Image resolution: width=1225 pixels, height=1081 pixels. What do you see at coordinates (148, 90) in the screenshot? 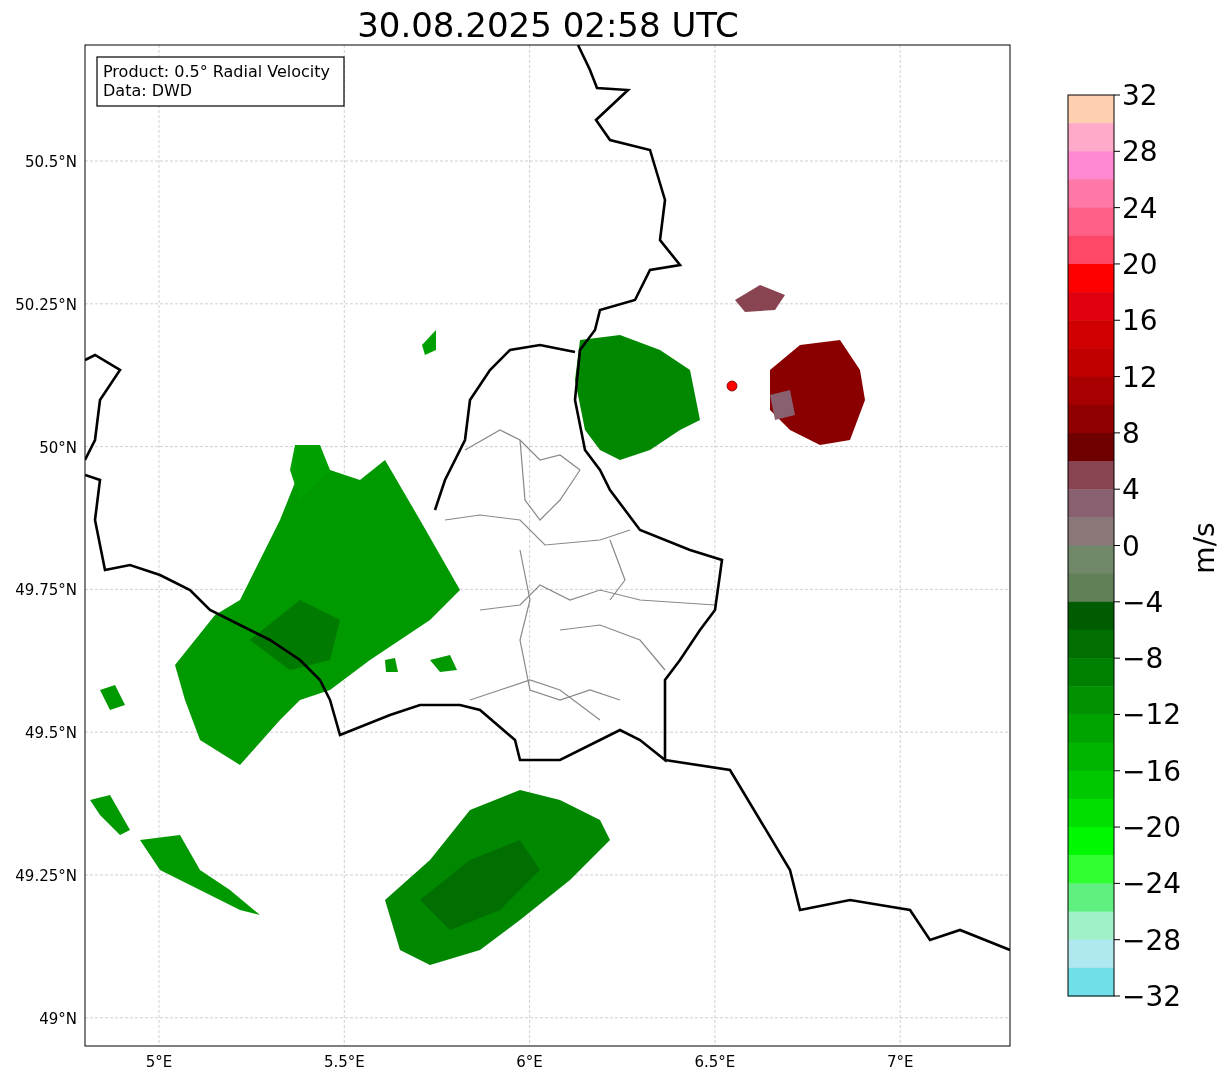
I see `info-text: Data: DWD` at bounding box center [148, 90].